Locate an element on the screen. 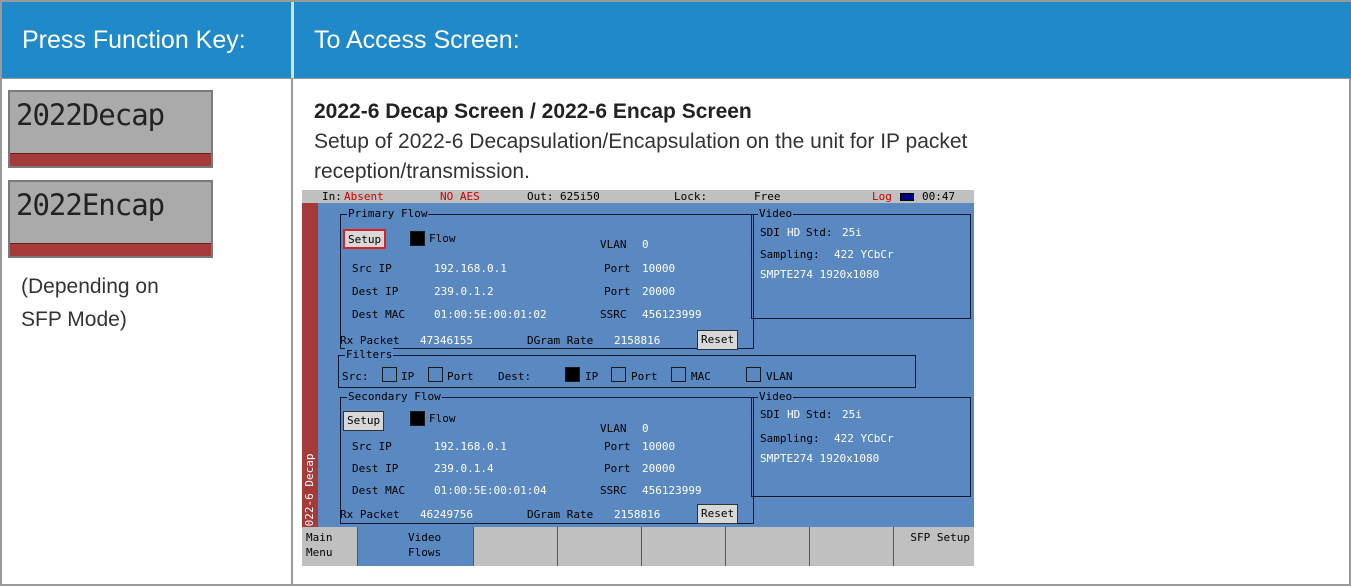  note-line: (Depending on is located at coordinates (90, 286).